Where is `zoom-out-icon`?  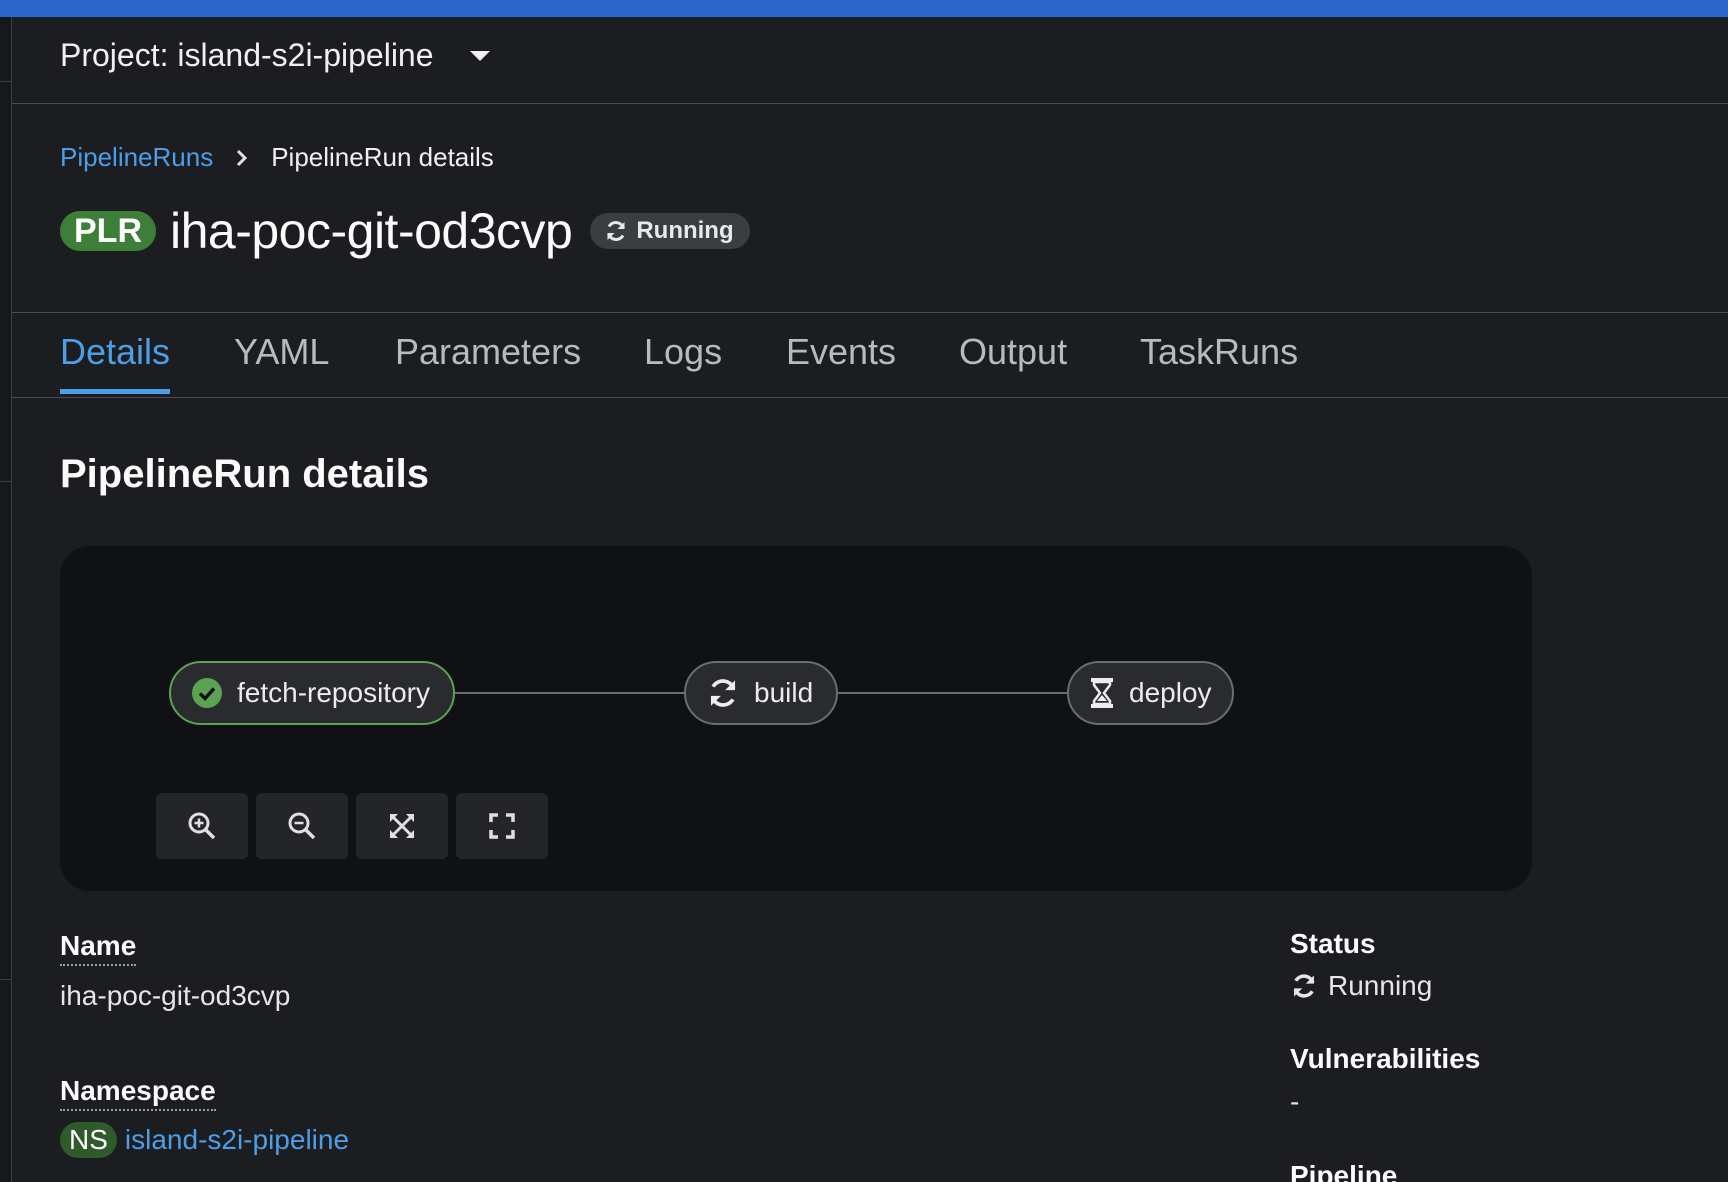
zoom-out-icon is located at coordinates (302, 826).